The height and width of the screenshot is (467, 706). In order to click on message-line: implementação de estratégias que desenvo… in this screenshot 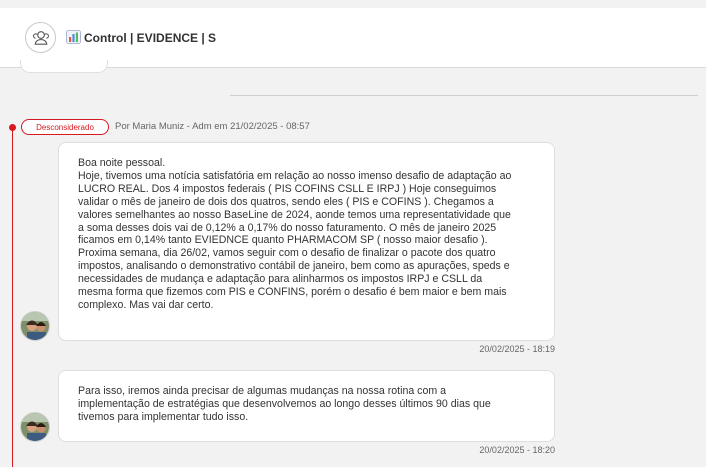, I will do `click(284, 403)`.